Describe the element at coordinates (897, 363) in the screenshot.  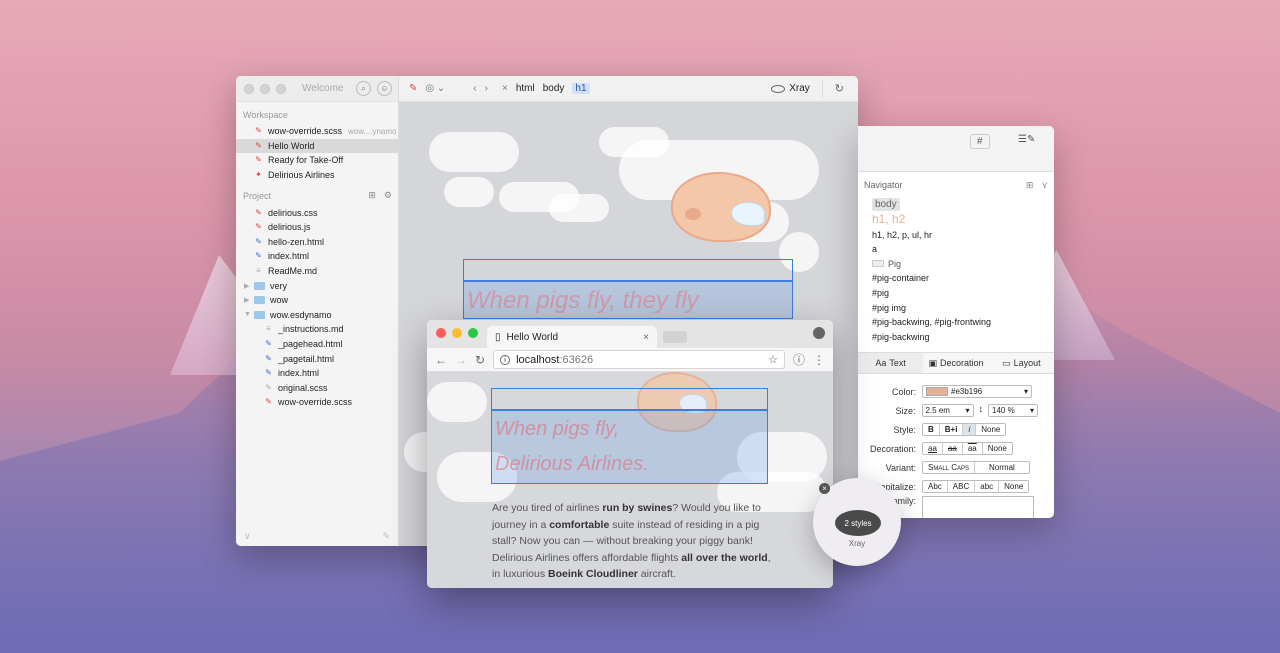
I see `tab-text-label: Text` at that location.